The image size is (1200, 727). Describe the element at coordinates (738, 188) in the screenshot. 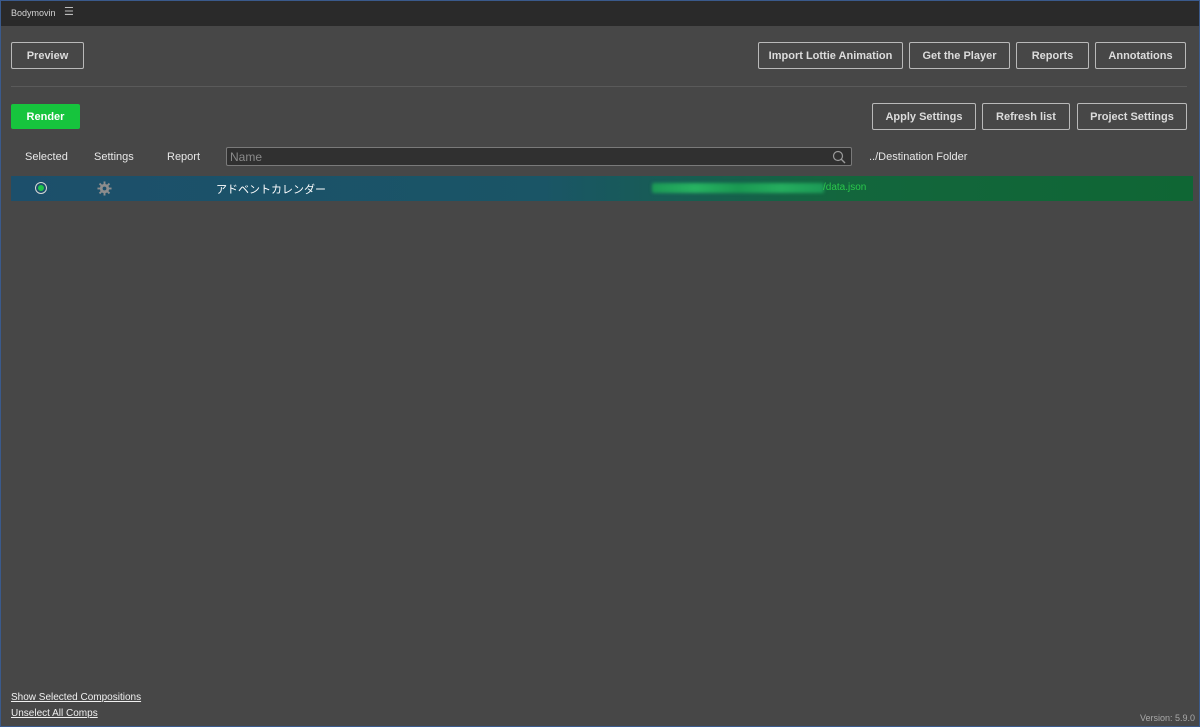

I see `destination-path-redacted` at that location.